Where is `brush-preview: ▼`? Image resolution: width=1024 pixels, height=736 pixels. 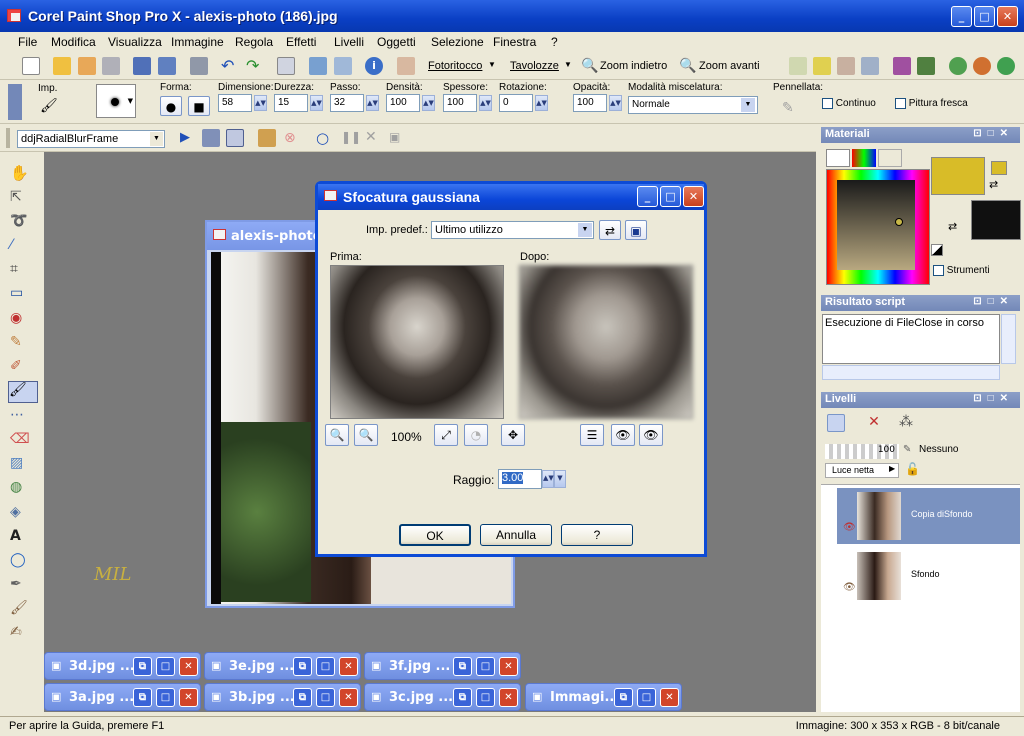 brush-preview: ▼ is located at coordinates (116, 101).